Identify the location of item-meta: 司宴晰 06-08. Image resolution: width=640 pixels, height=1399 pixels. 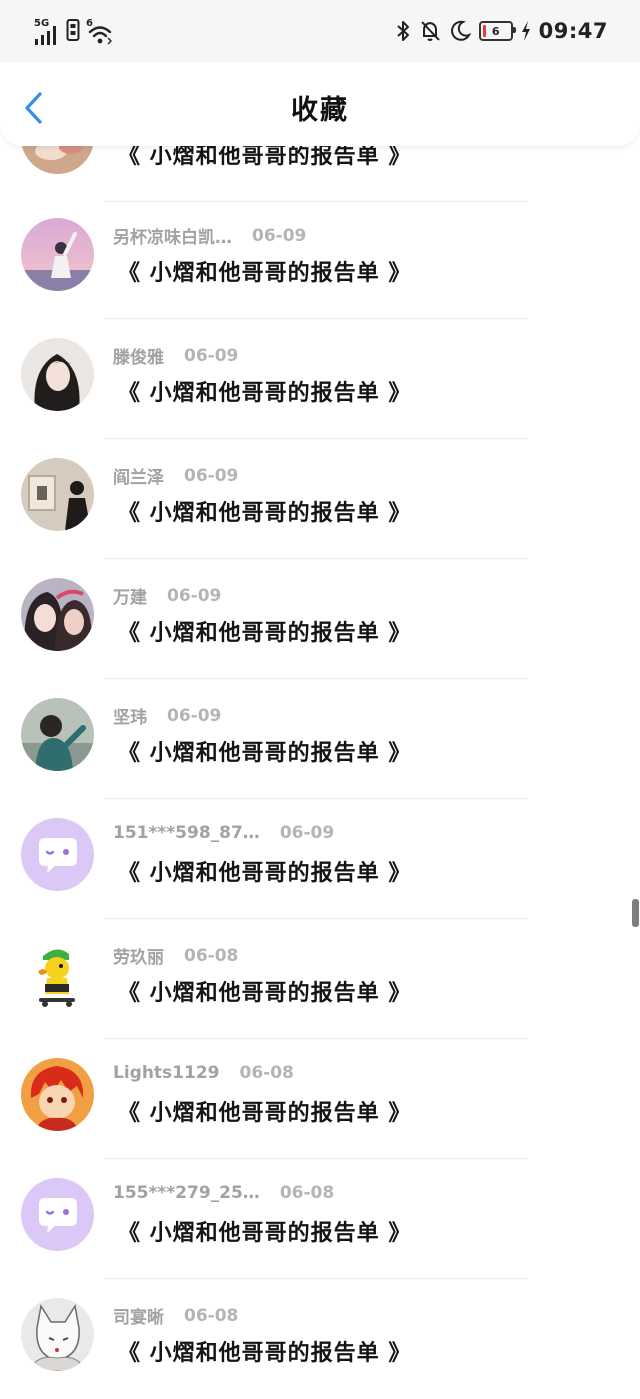
(176, 1316).